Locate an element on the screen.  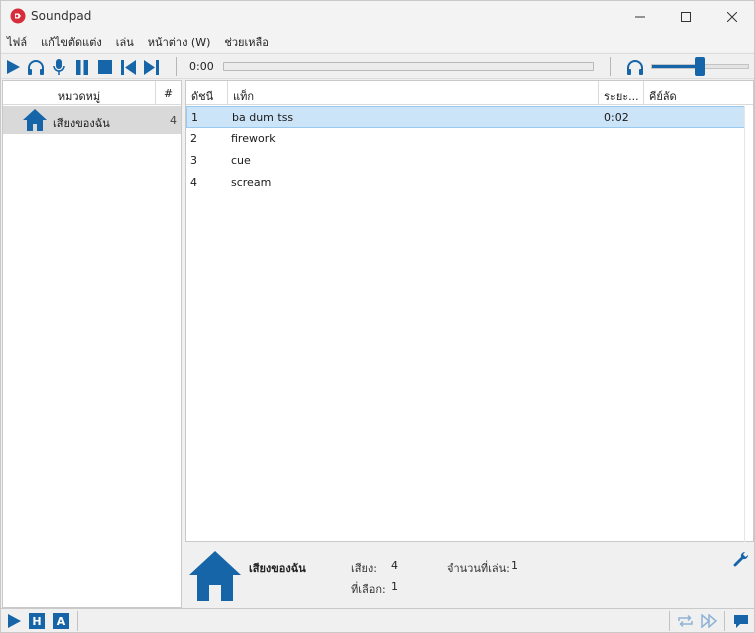
row-index: 3 is located at coordinates (193, 160).